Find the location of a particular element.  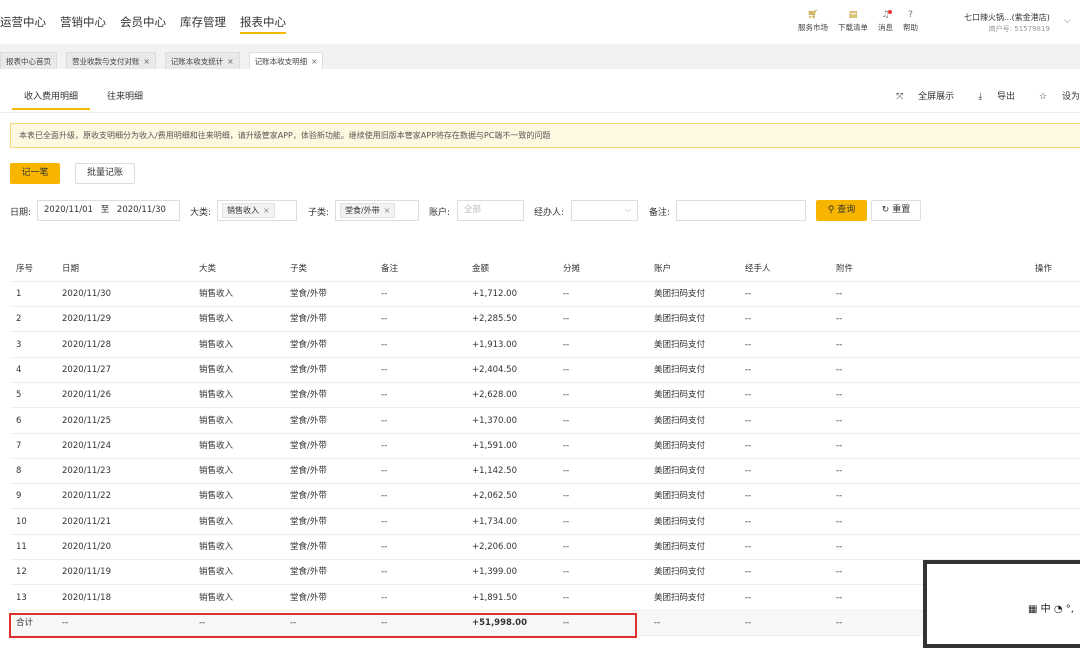

menu-inventory: 库存管理 is located at coordinates (203, 22).